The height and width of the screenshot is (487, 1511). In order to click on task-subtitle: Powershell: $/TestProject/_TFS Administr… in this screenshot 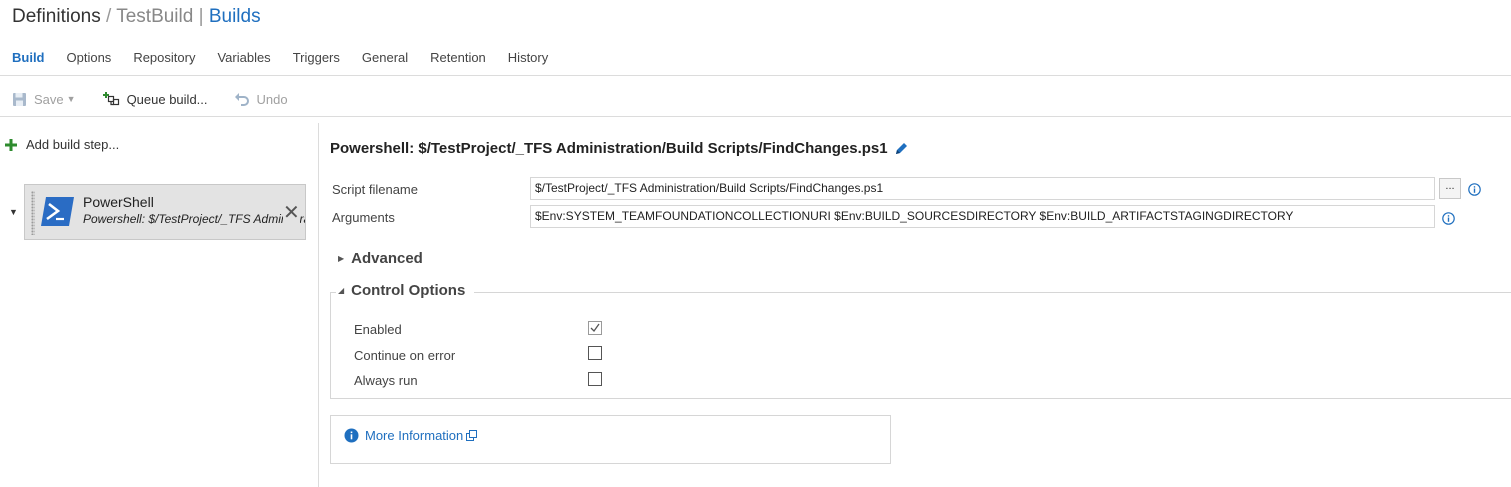, I will do `click(194, 219)`.